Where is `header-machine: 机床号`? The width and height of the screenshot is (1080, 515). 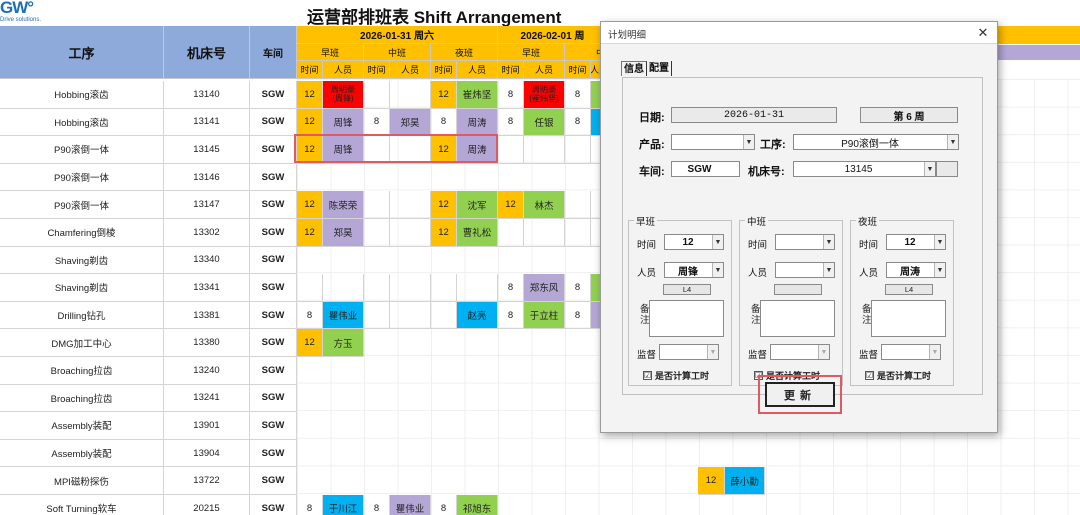
header-machine: 机床号 is located at coordinates (207, 52).